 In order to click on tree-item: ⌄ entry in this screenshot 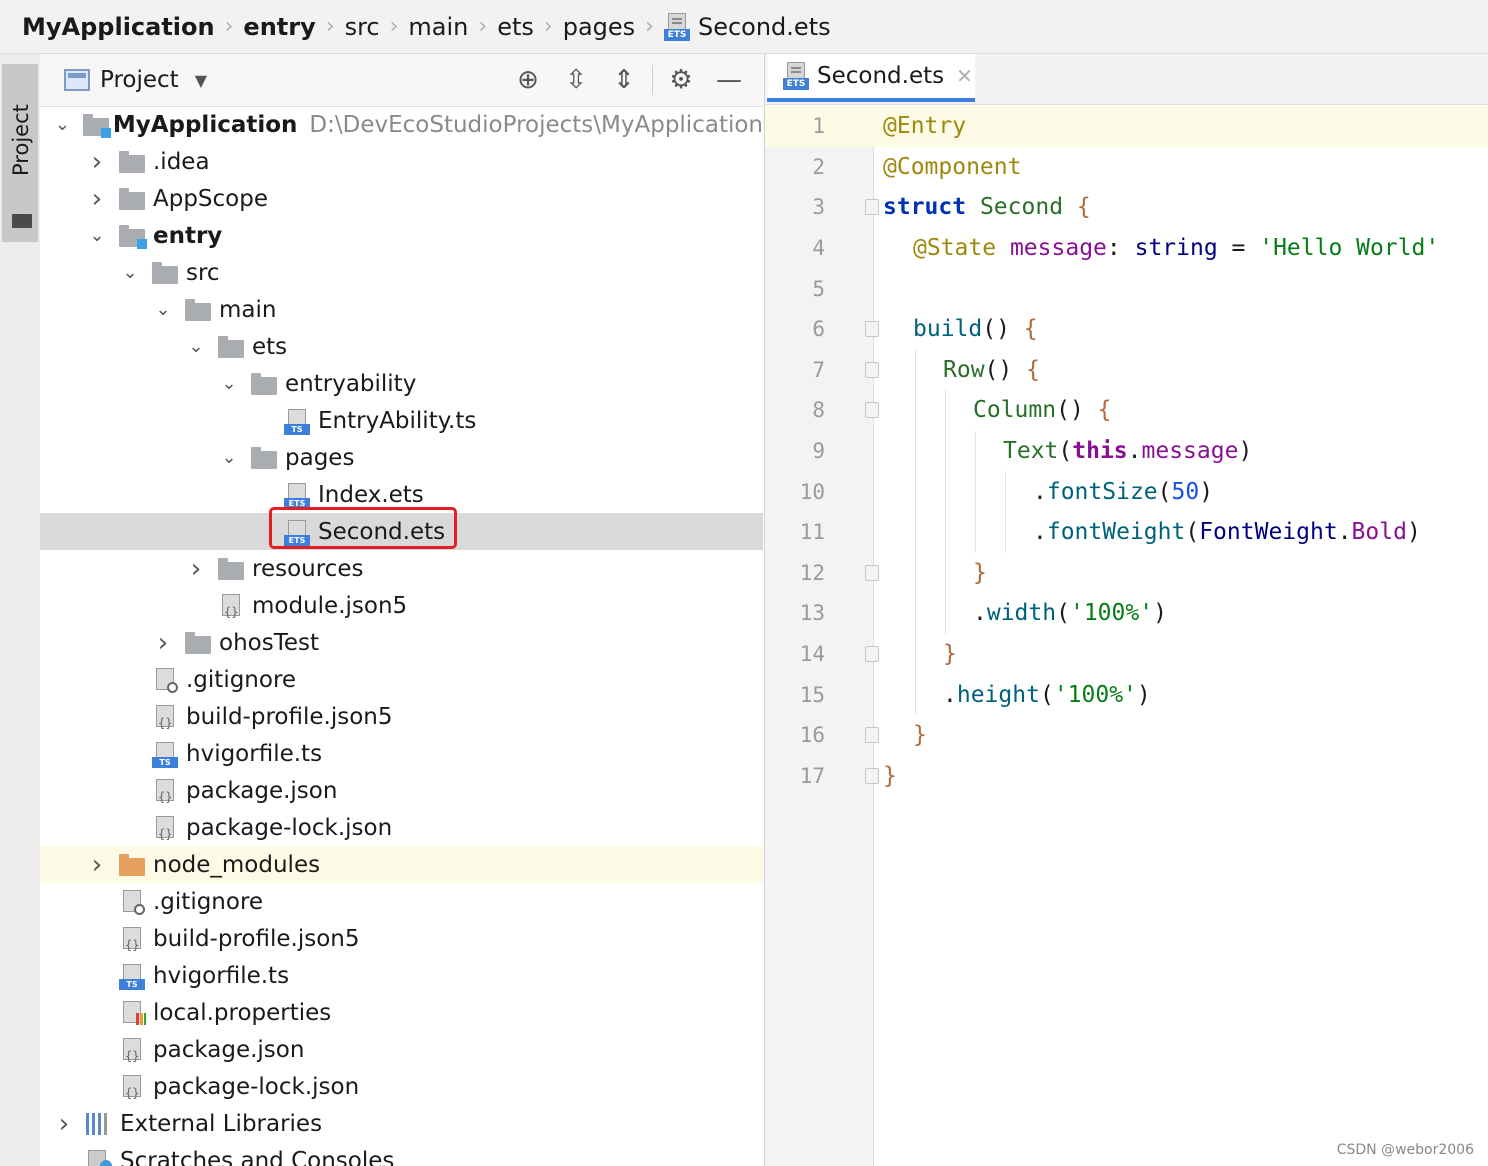, I will do `click(401, 235)`.